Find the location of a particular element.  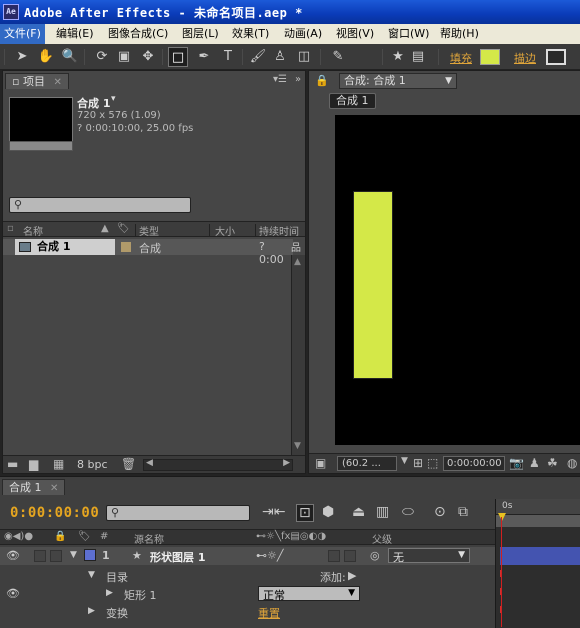

rotation-tool-icon: ⟳ is located at coordinates (102, 57).